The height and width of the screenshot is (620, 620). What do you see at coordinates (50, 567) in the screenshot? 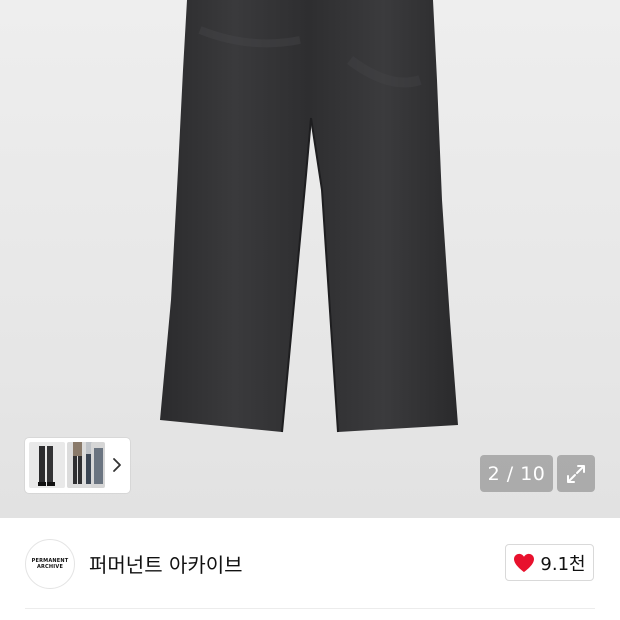
I see `brand-logo-text-2: ARCHIVE` at bounding box center [50, 567].